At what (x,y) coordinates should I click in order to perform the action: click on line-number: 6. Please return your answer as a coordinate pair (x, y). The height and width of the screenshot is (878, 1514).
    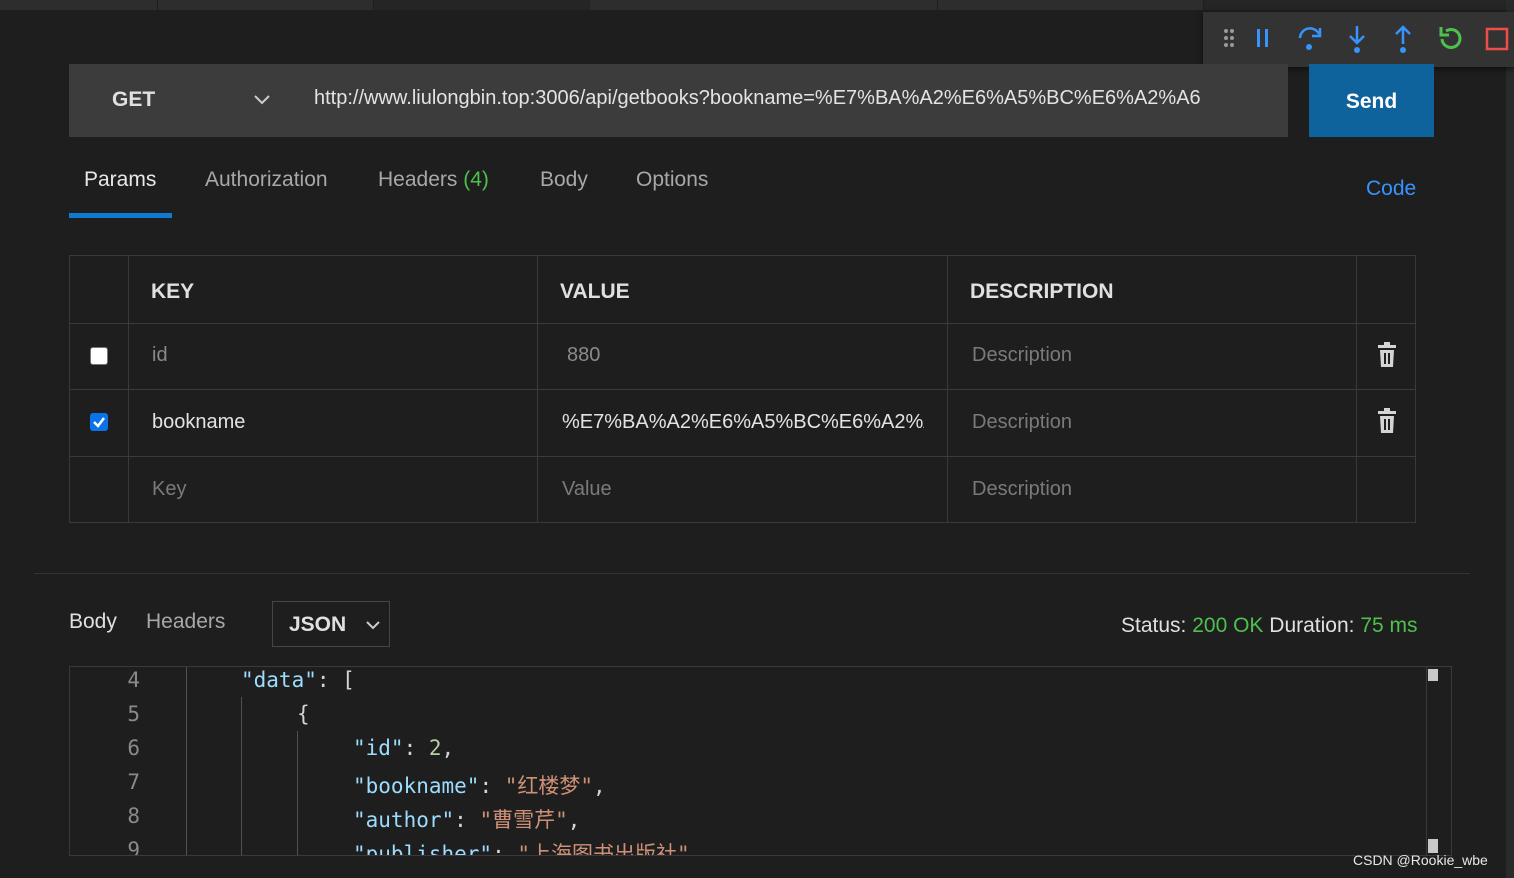
    Looking at the image, I should click on (133, 748).